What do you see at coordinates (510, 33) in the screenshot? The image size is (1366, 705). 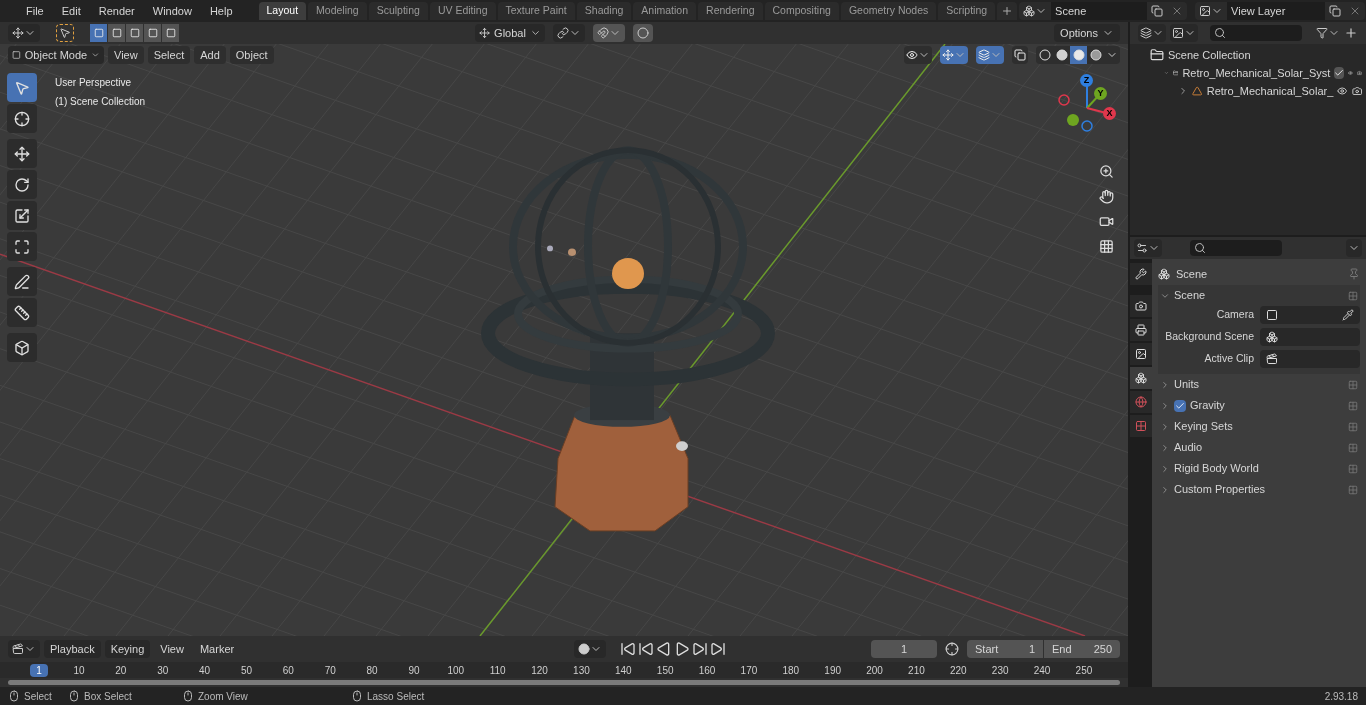 I see `orientation-dropdown: Global` at bounding box center [510, 33].